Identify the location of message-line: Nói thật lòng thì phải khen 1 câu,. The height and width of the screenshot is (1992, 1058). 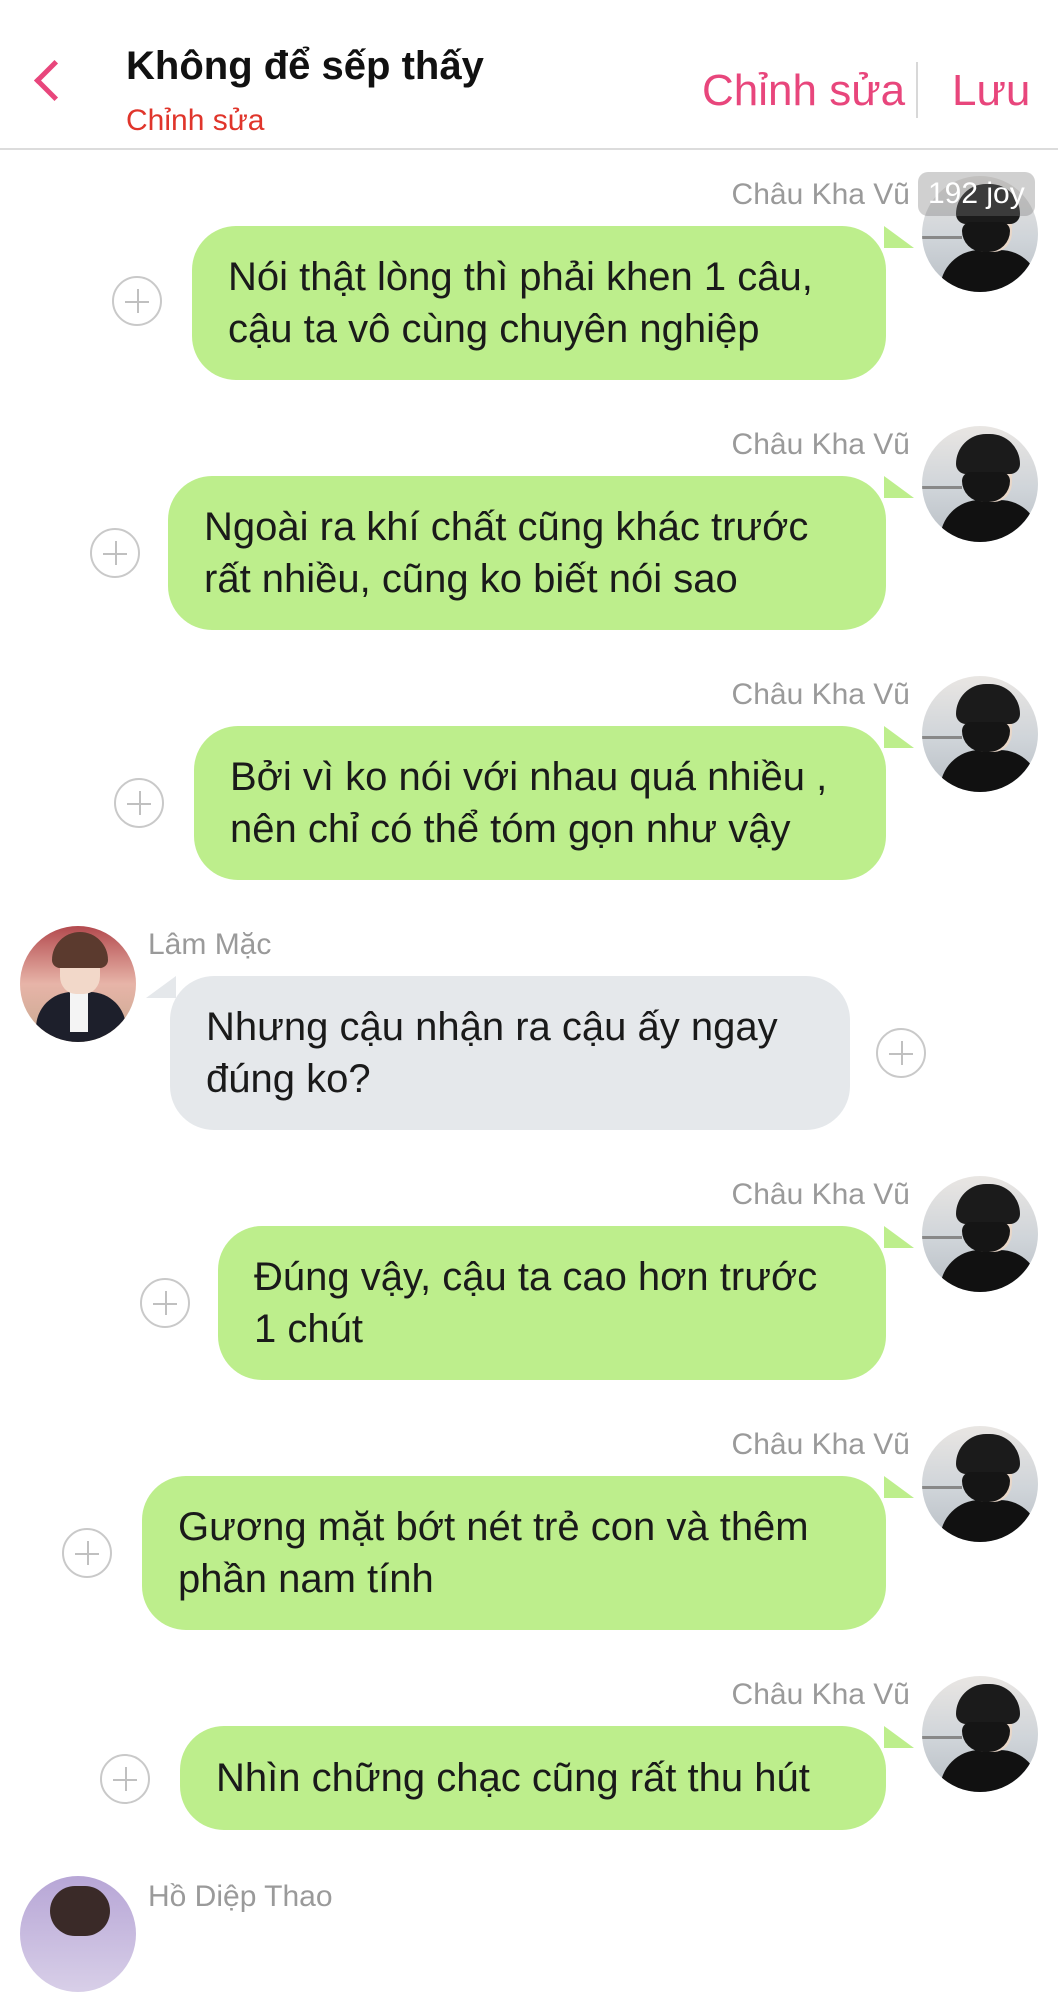
(520, 277).